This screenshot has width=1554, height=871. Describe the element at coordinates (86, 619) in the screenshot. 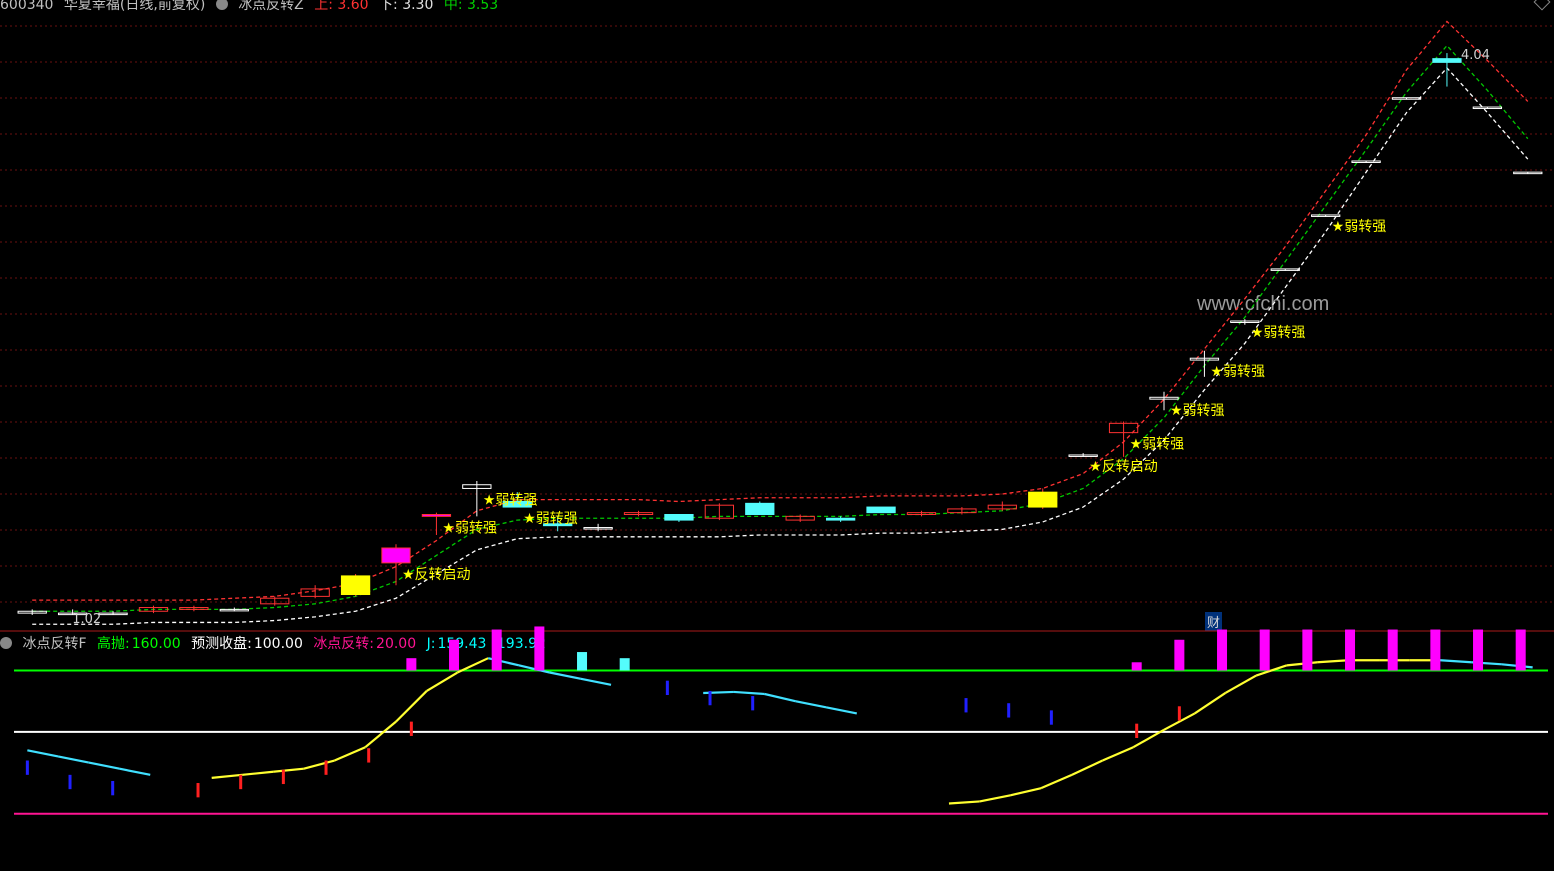

I see `min-price-label: 1.02` at that location.